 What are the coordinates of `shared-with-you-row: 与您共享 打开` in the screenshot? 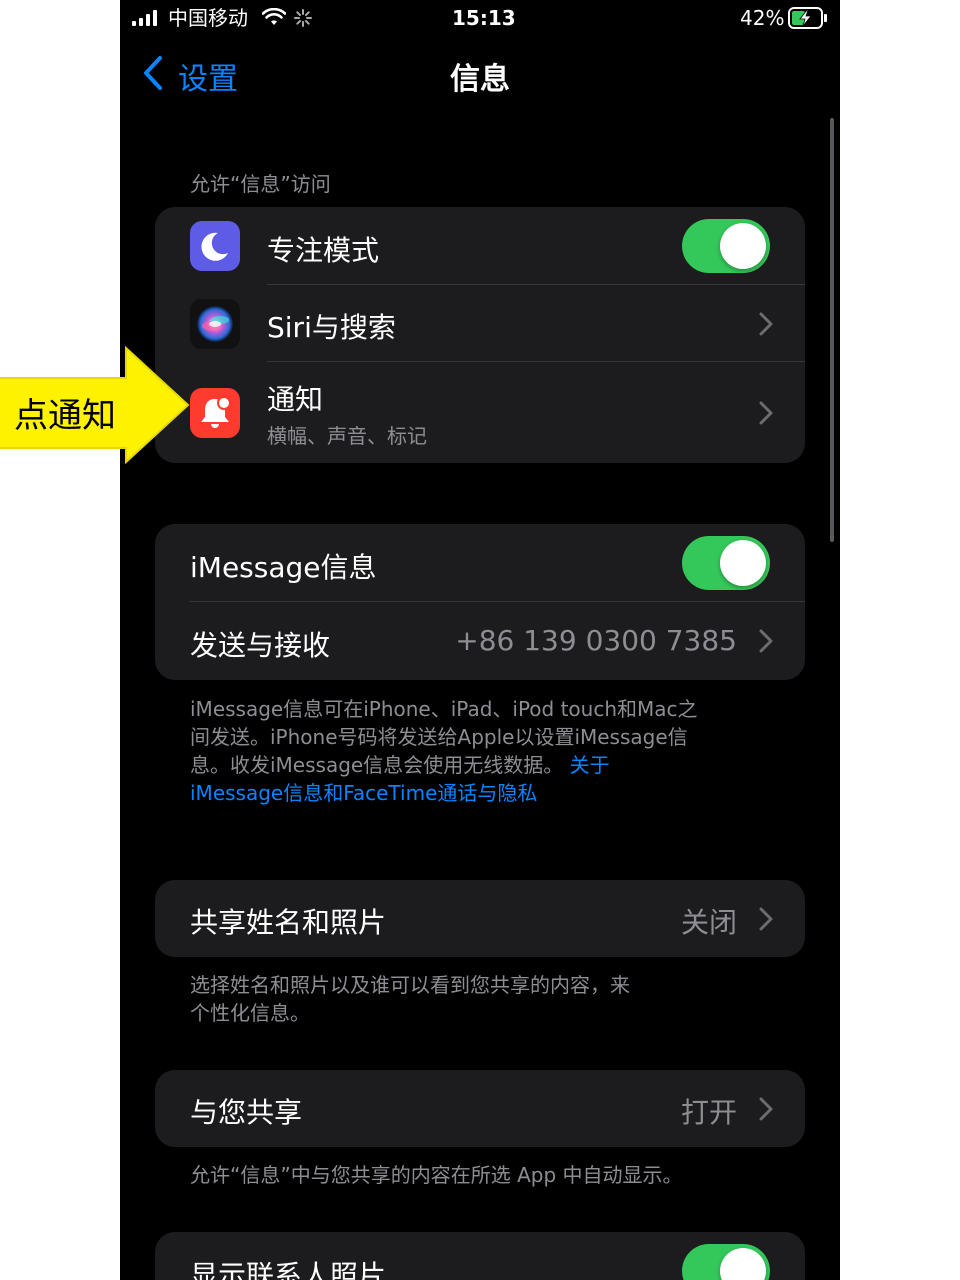 It's located at (480, 1108).